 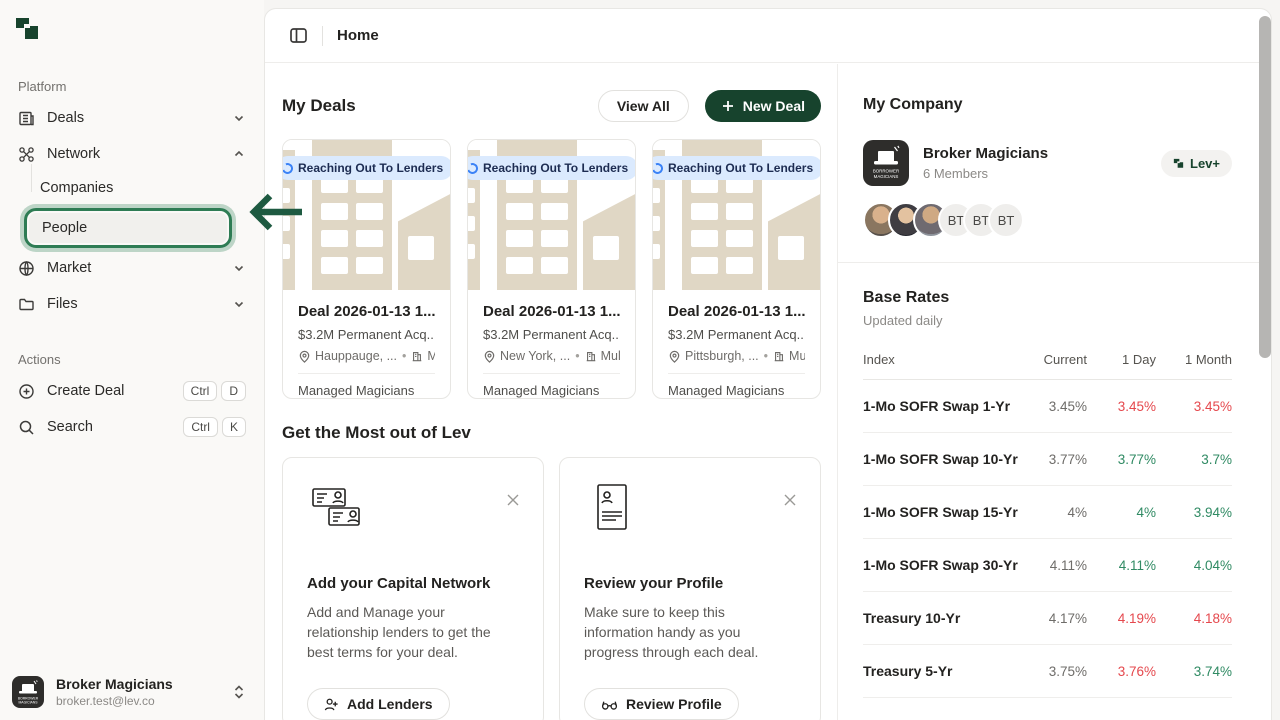 What do you see at coordinates (1006, 220) in the screenshot?
I see `member-avatar-initials: BT` at bounding box center [1006, 220].